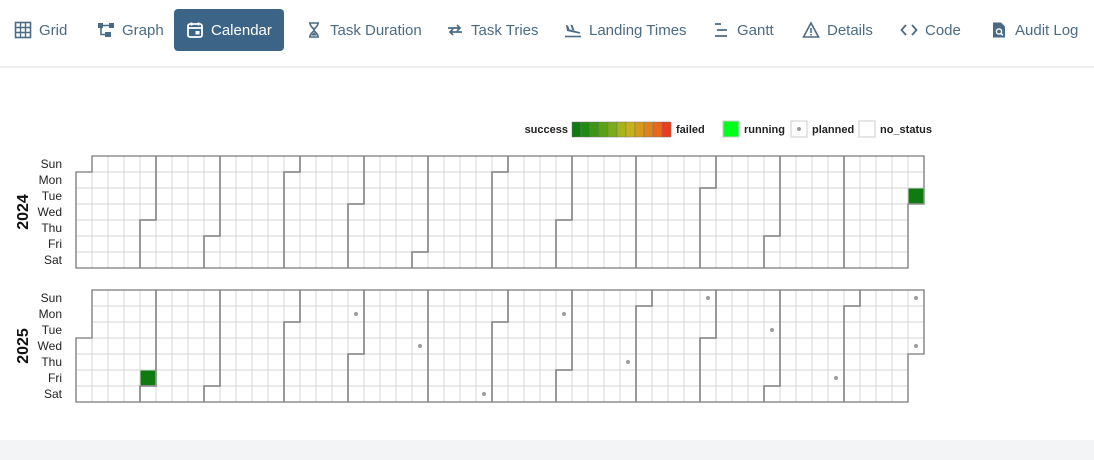 This screenshot has height=460, width=1094. What do you see at coordinates (624, 30) in the screenshot?
I see `tab-landing-times: Landing Times` at bounding box center [624, 30].